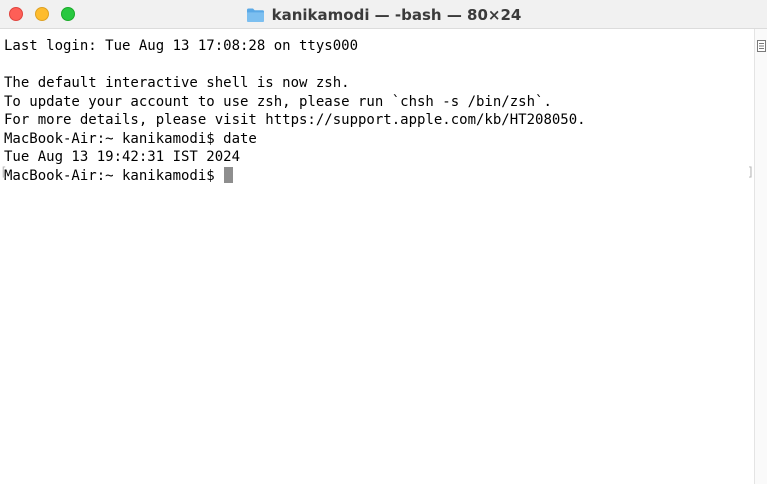  Describe the element at coordinates (130, 138) in the screenshot. I see `terminal-line-date-command: MacBook-Air:~ kanikamodi$ date` at that location.